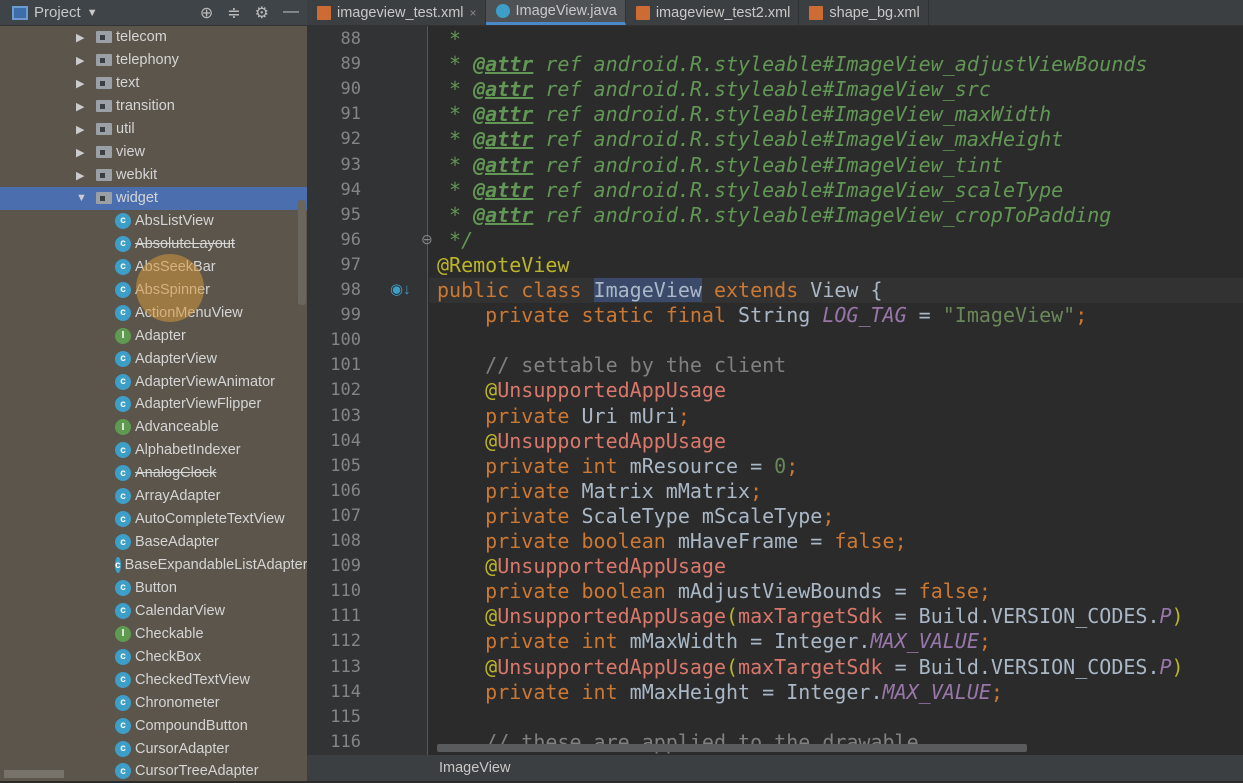 This screenshot has height=783, width=1243. I want to click on tree-class-item: c AdapterViewFlipper, so click(153, 404).